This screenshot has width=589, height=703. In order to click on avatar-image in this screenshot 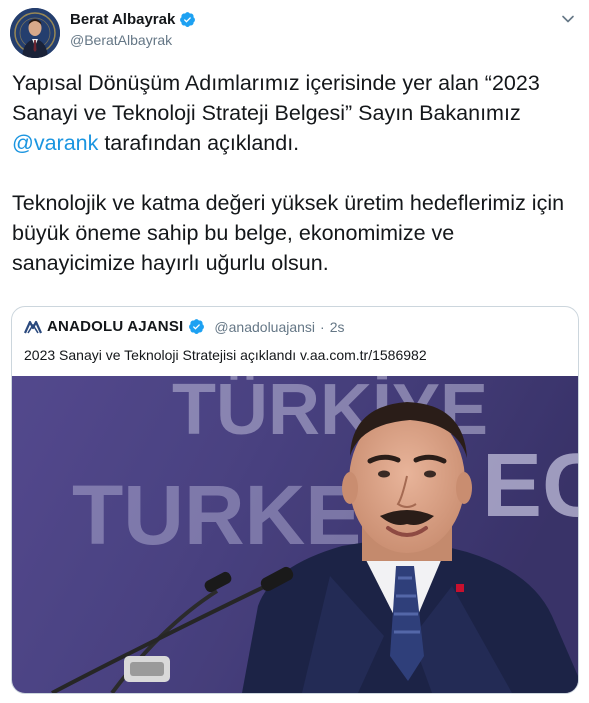, I will do `click(35, 33)`.